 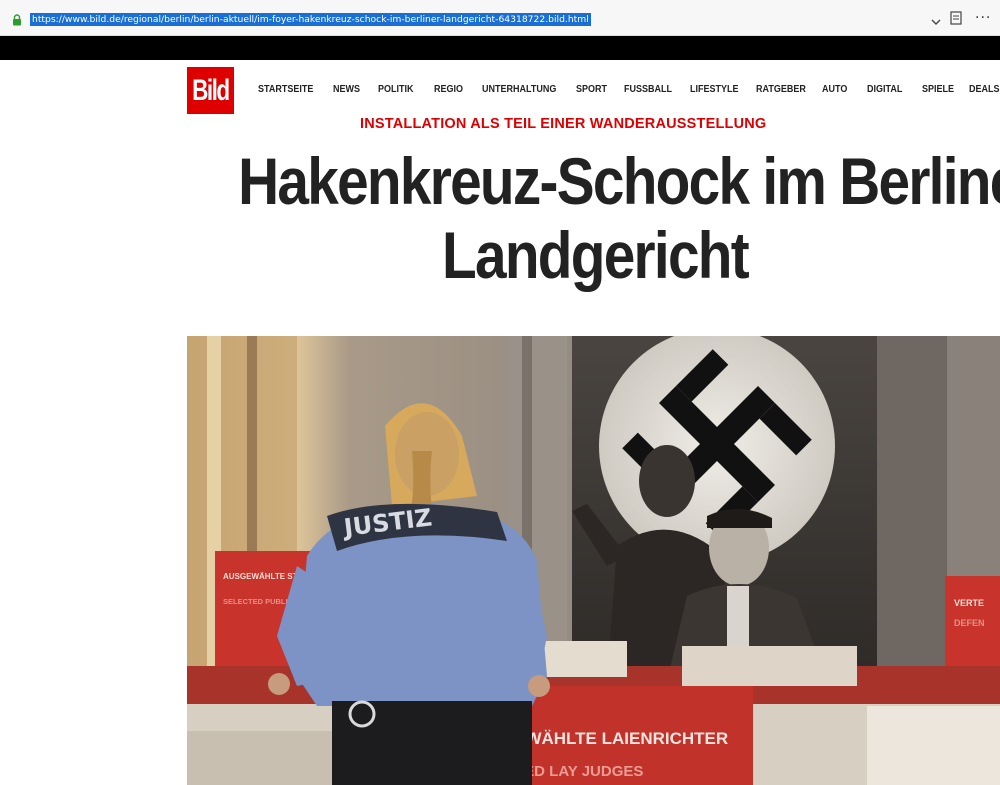 What do you see at coordinates (17, 20) in the screenshot?
I see `lock-icon` at bounding box center [17, 20].